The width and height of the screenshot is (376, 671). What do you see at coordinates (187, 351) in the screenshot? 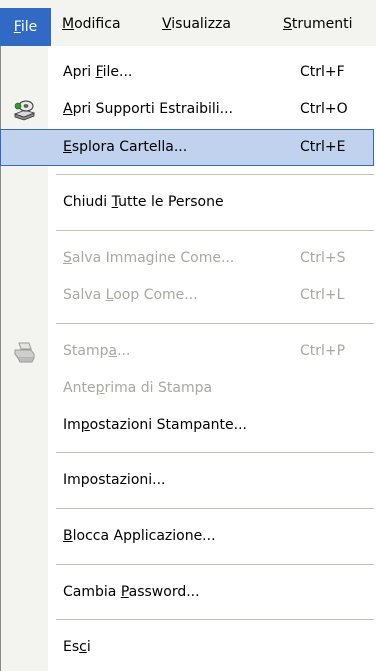
I see `menu-item-stampa: Stampa... Ctrl+P` at bounding box center [187, 351].